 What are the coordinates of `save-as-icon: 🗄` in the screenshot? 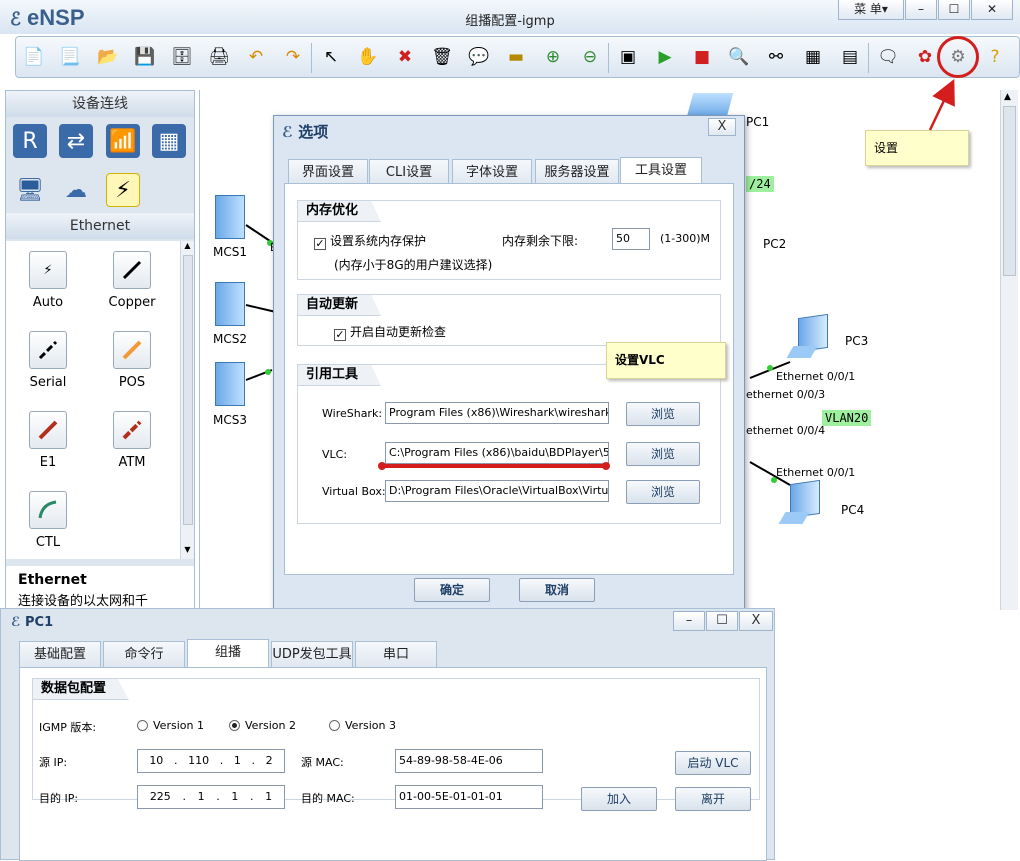 It's located at (182, 57).